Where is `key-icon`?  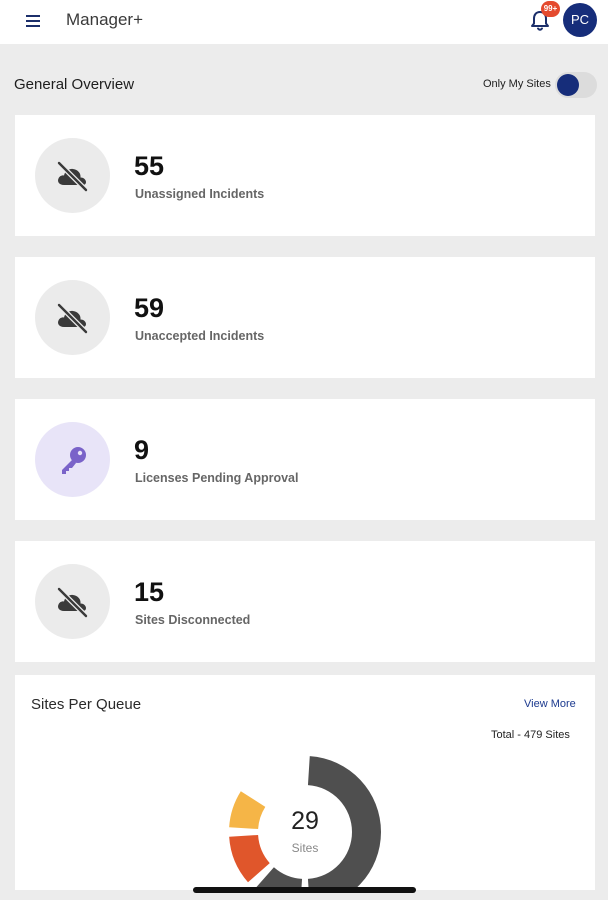
key-icon is located at coordinates (72, 459).